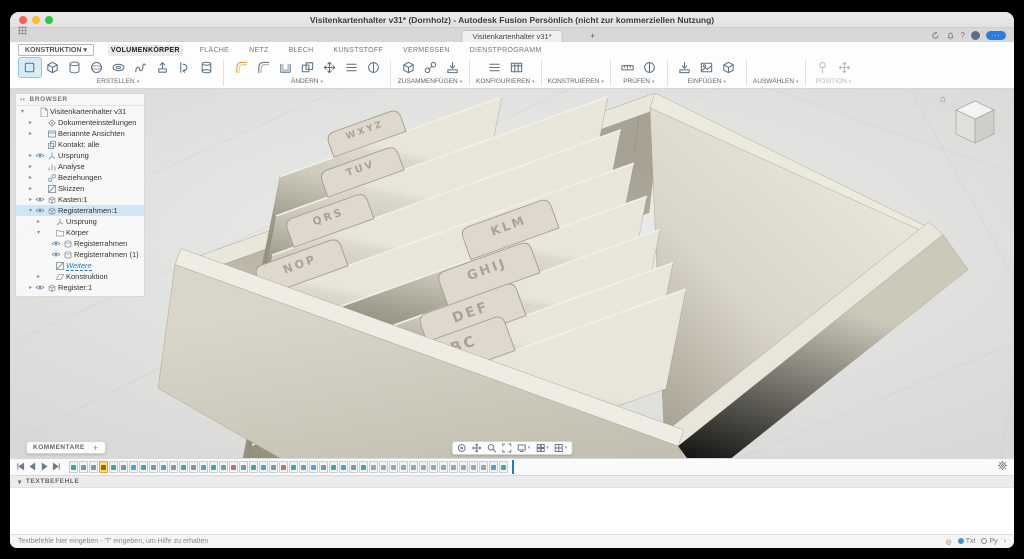 This screenshot has height=559, width=1024. Describe the element at coordinates (845, 67) in the screenshot. I see `move-tool-button` at that location.